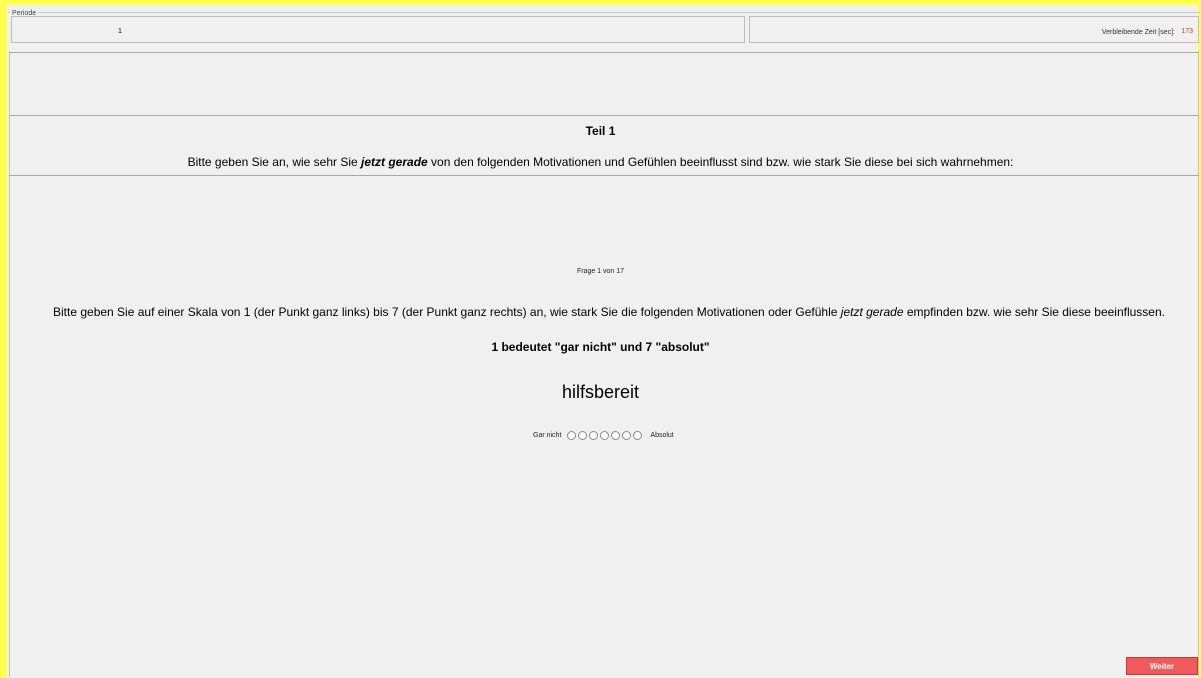  I want to click on scale-note: 1 bedeutet "gar nicht" und 7 "absolut", so click(600, 347).